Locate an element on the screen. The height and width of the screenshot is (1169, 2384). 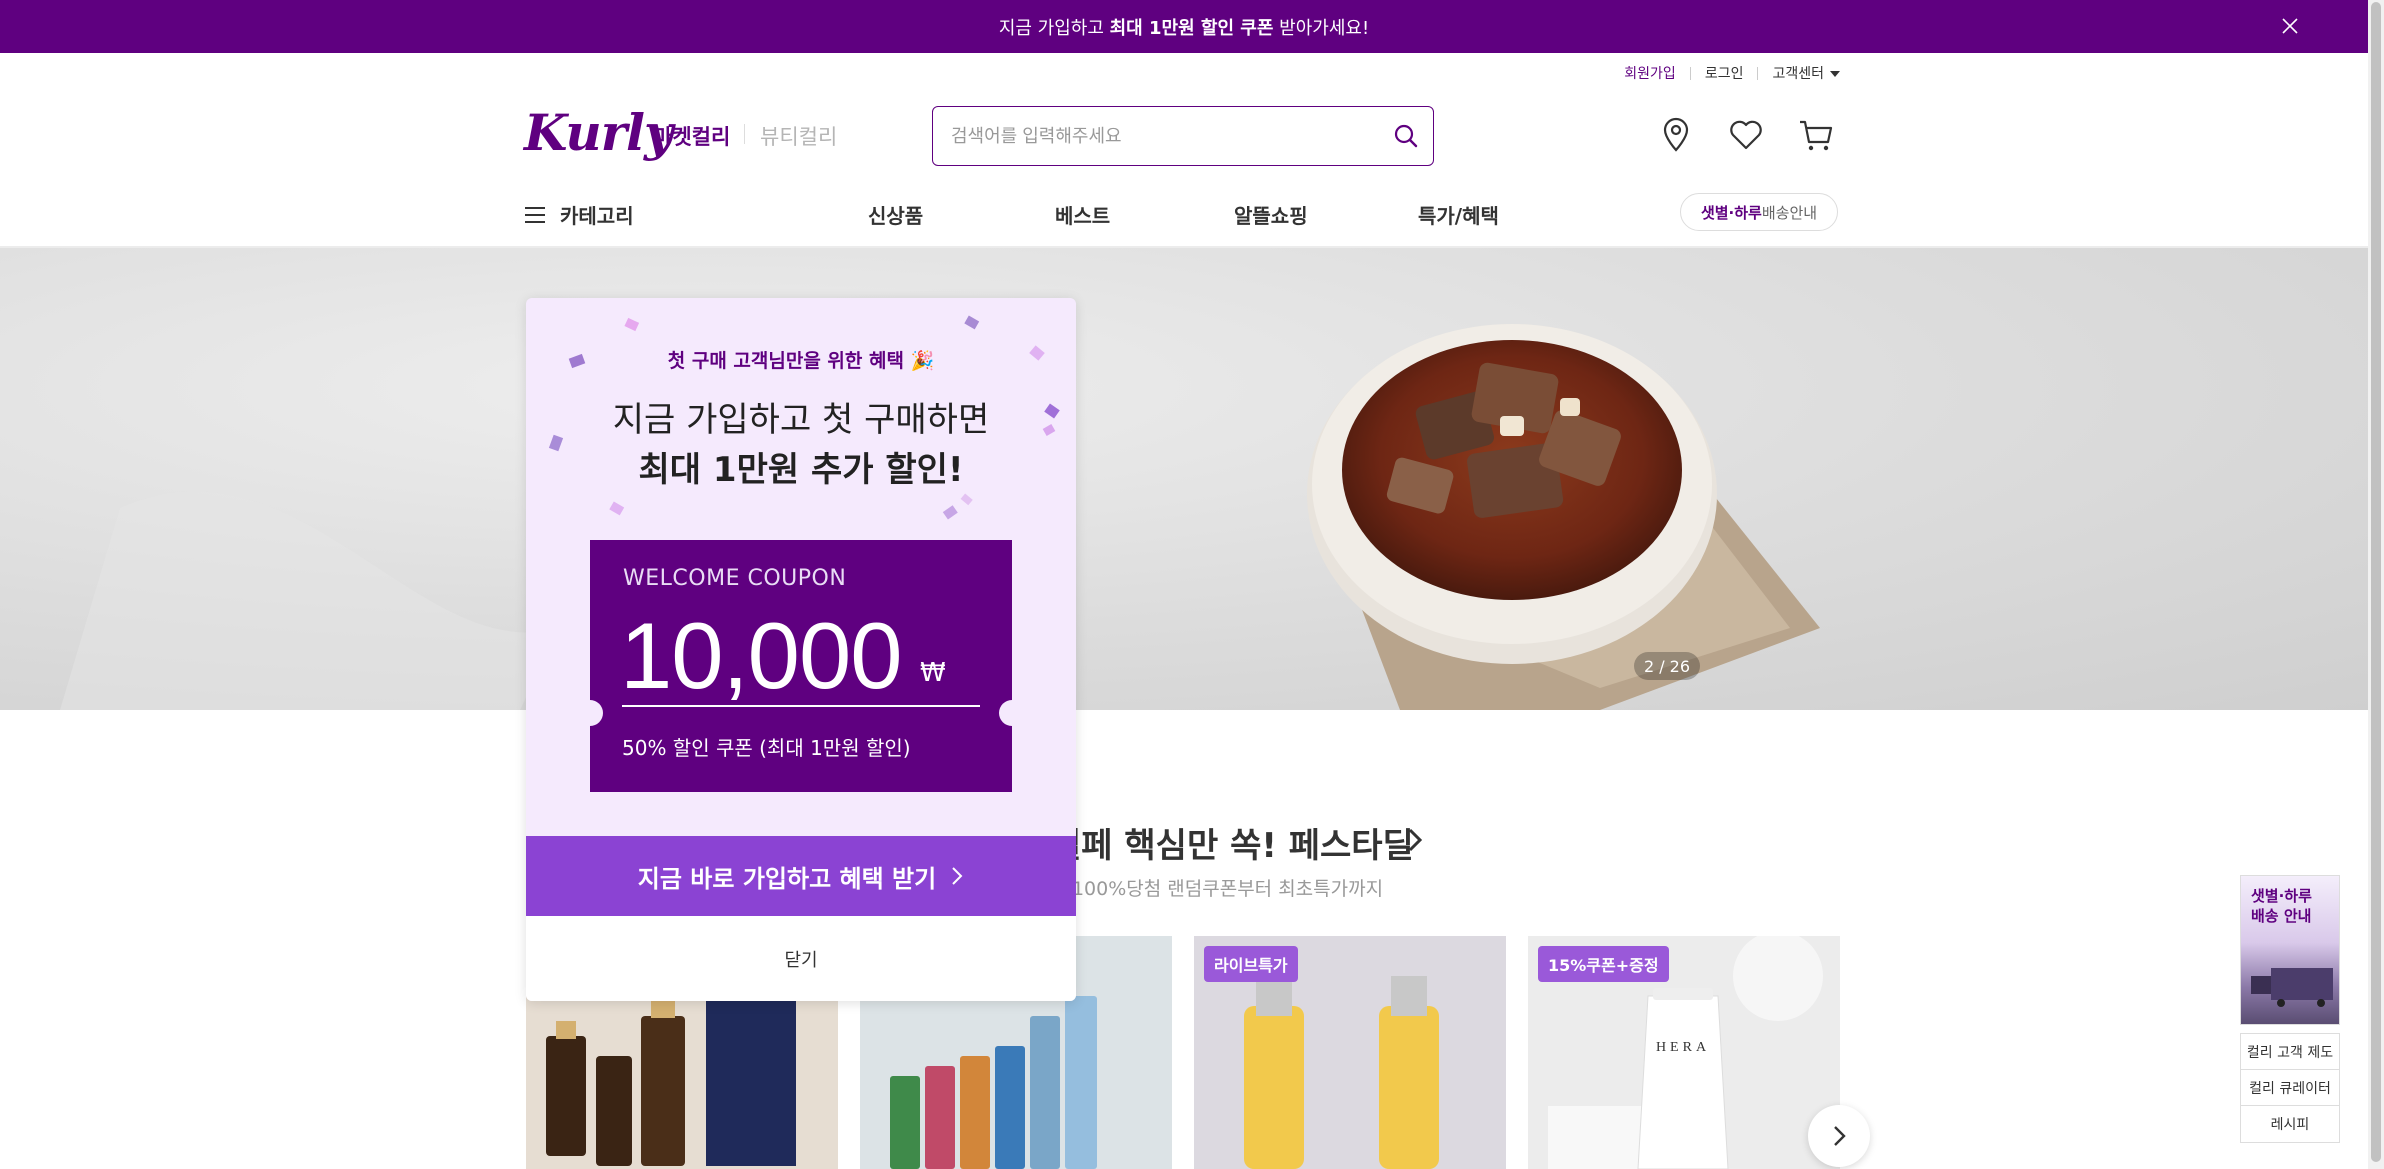
truck-image is located at coordinates (2292, 987).